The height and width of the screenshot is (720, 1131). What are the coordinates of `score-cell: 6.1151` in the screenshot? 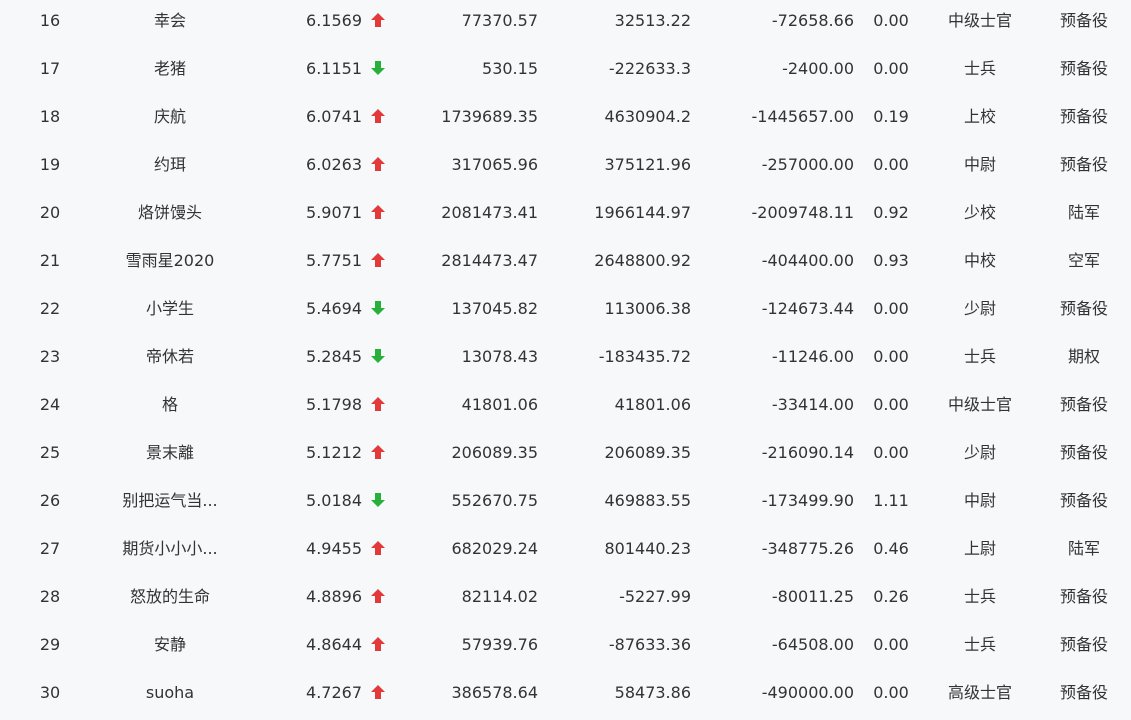 It's located at (334, 68).